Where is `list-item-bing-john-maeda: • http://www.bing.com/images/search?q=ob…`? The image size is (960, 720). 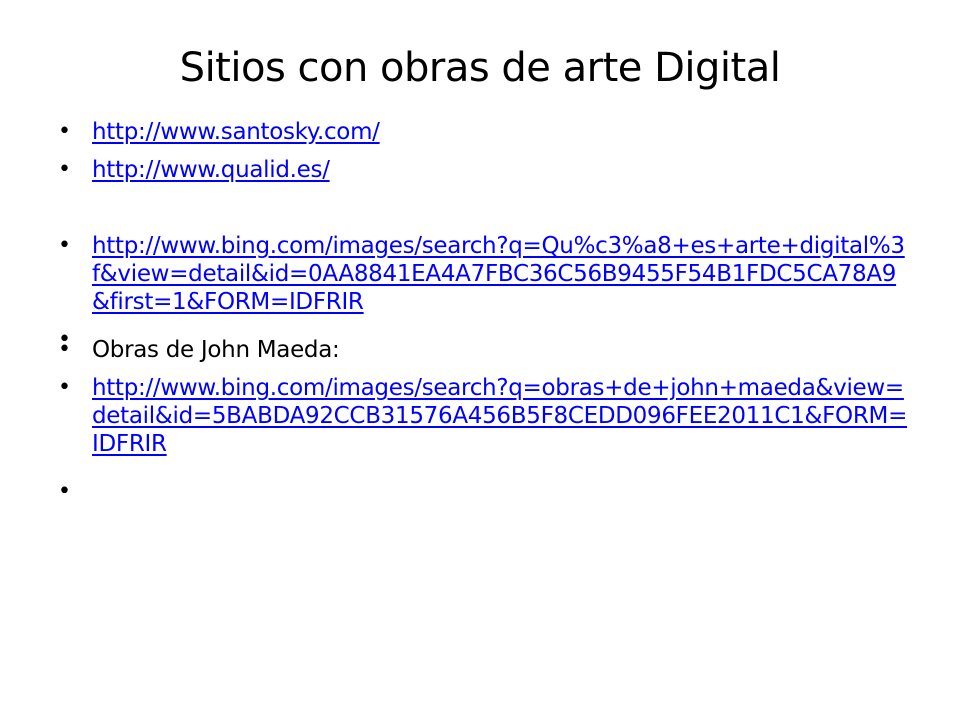
list-item-bing-john-maeda: • http://www.bing.com/images/search?q=ob… is located at coordinates (483, 416).